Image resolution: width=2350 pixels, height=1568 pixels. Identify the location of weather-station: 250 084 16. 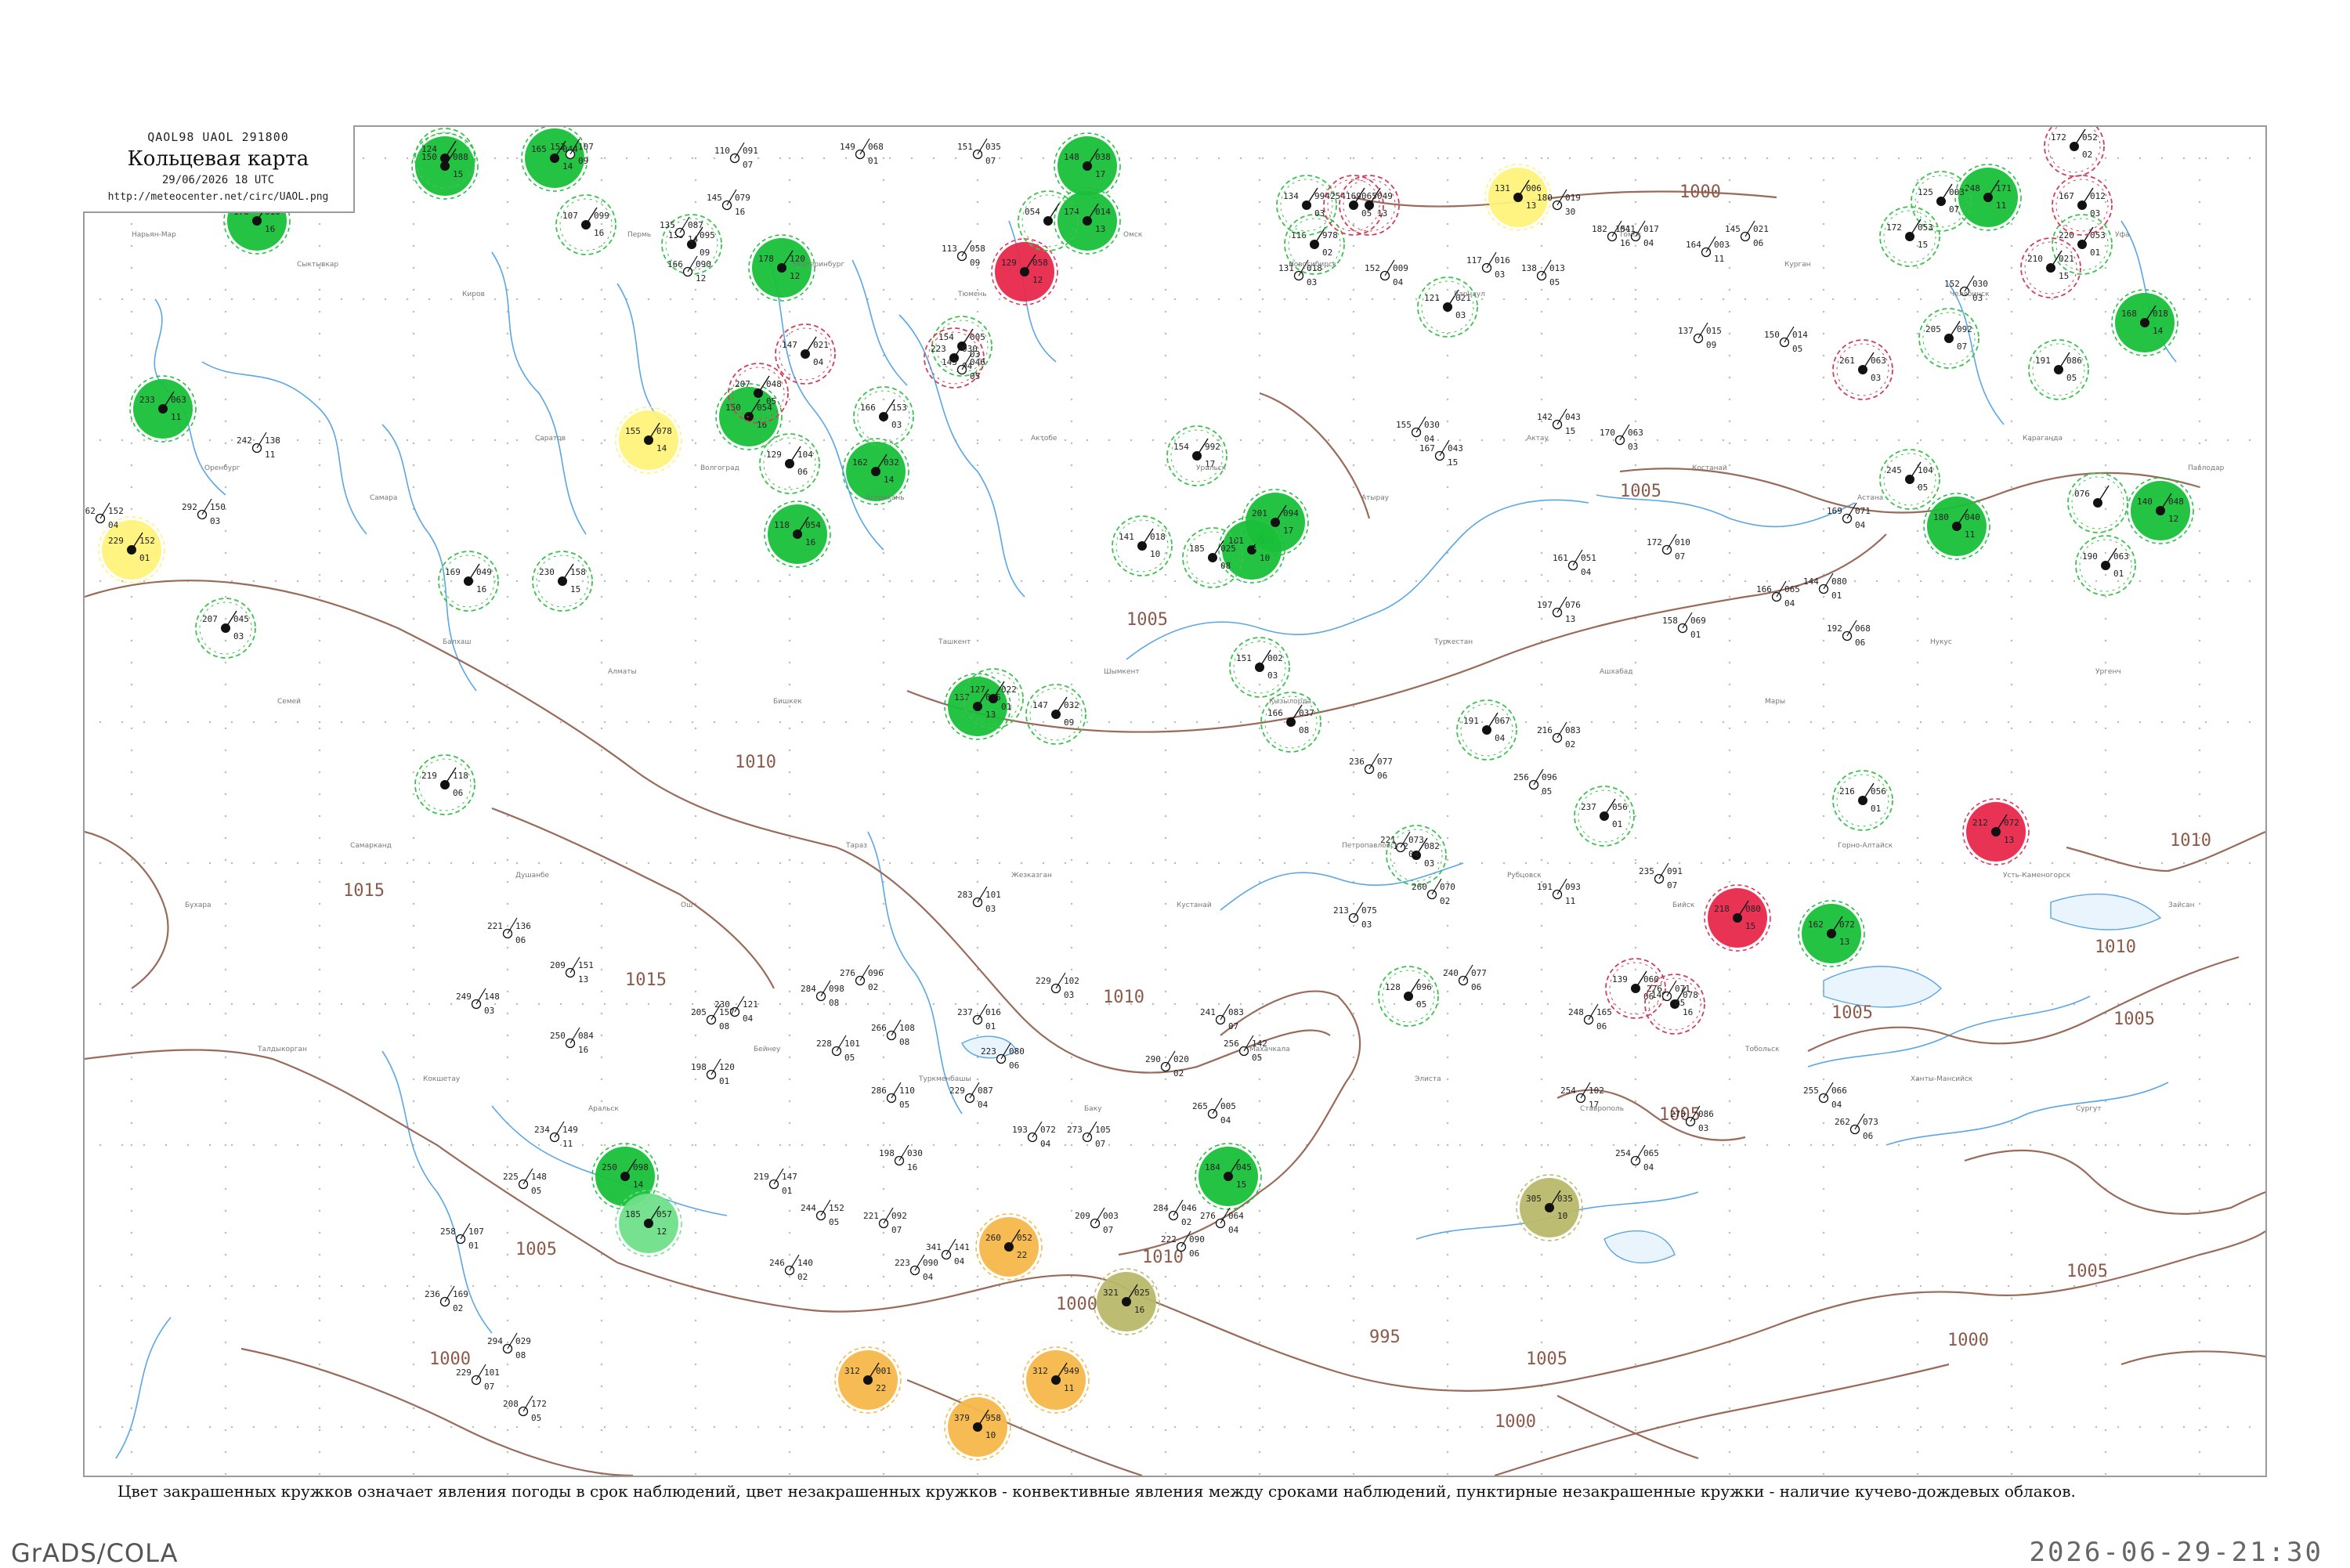
(572, 1041).